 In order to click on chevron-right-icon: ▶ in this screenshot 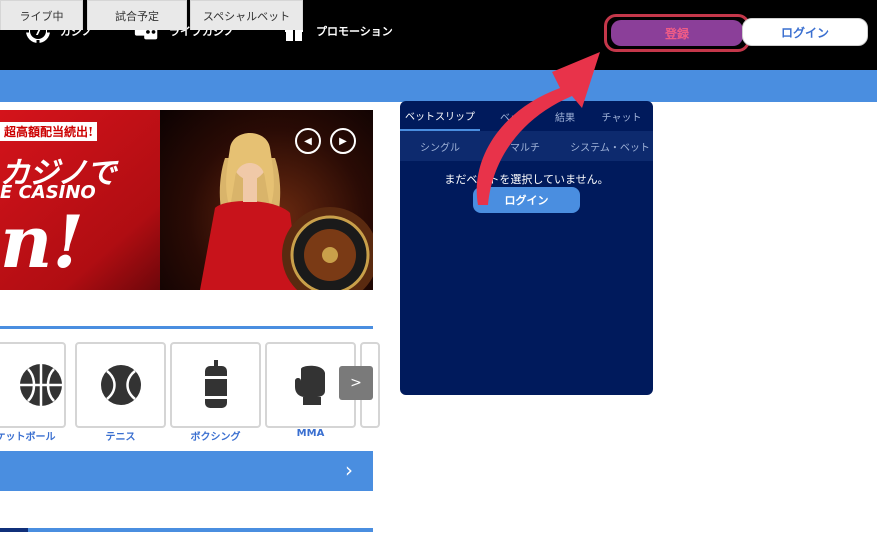, I will do `click(343, 141)`.